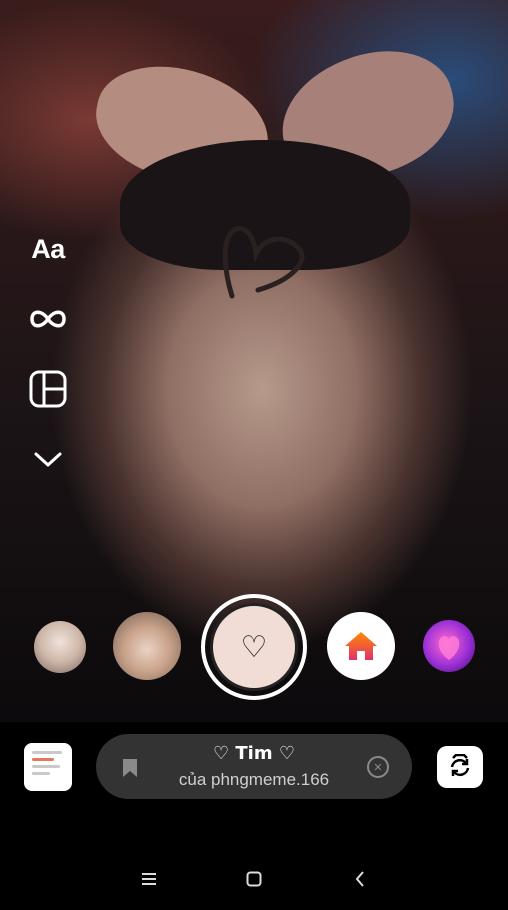 This screenshot has height=910, width=508. I want to click on effect-name: ♡ Tim ♡, so click(253, 753).